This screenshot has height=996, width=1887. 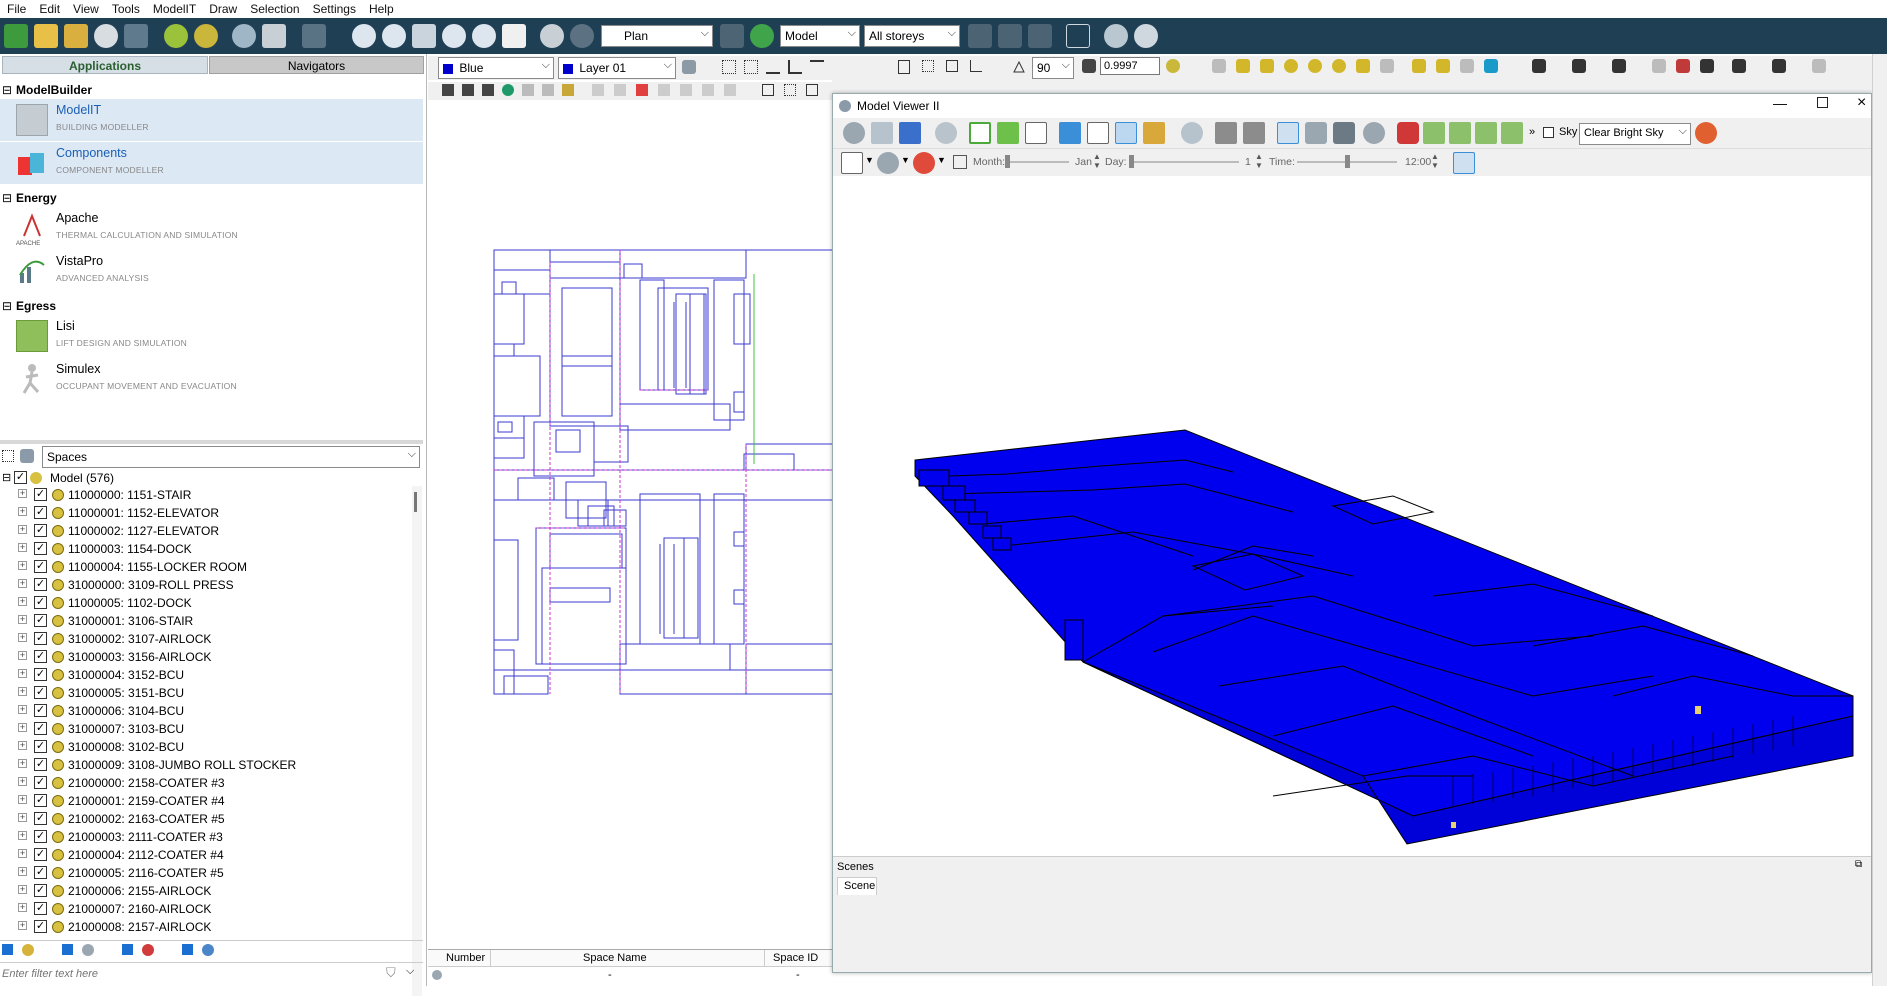 I want to click on open-folder-icon, so click(x=46, y=36).